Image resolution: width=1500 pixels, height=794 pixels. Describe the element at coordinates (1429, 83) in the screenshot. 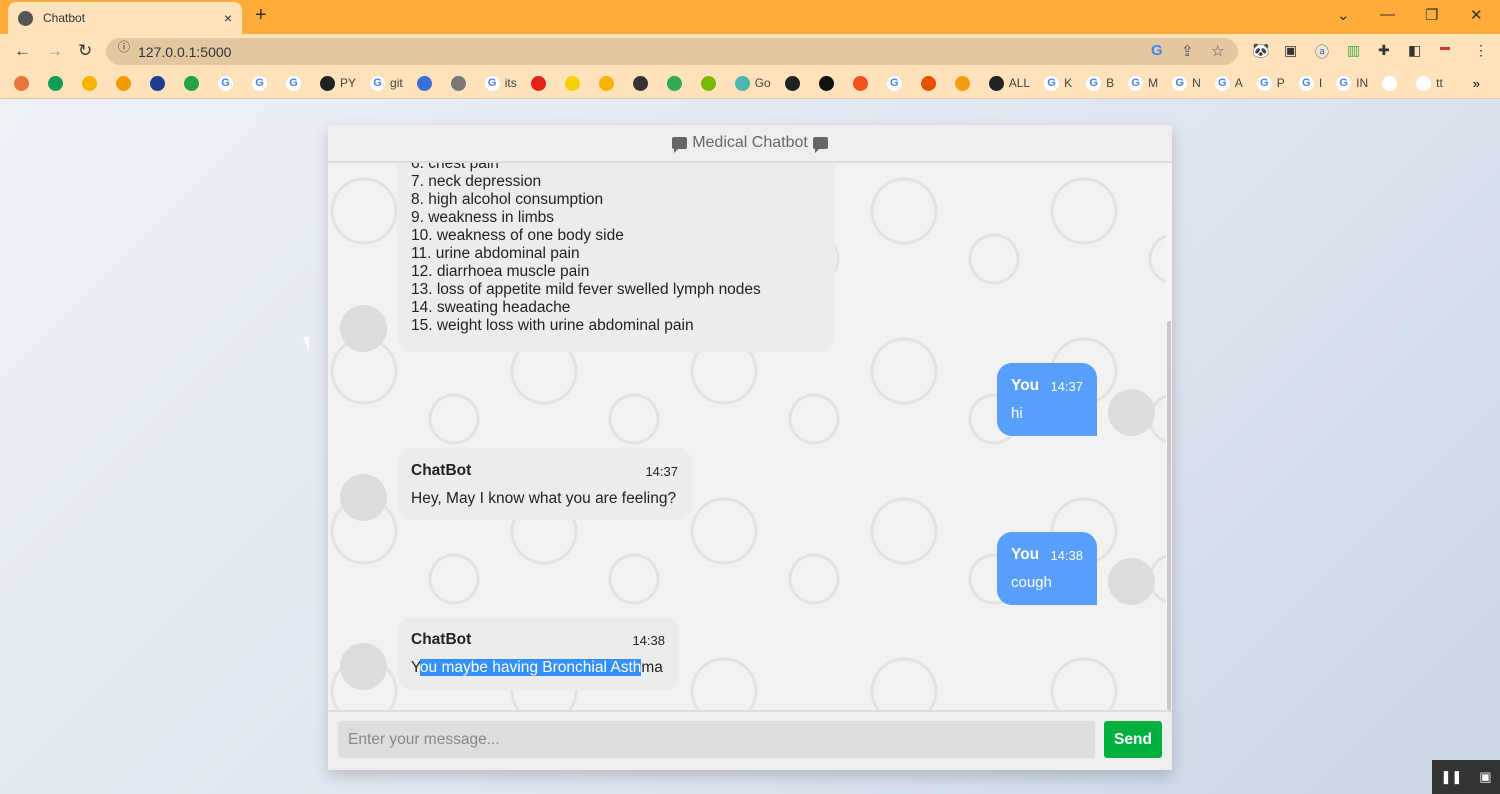

I see `bookmark-item: tt` at that location.